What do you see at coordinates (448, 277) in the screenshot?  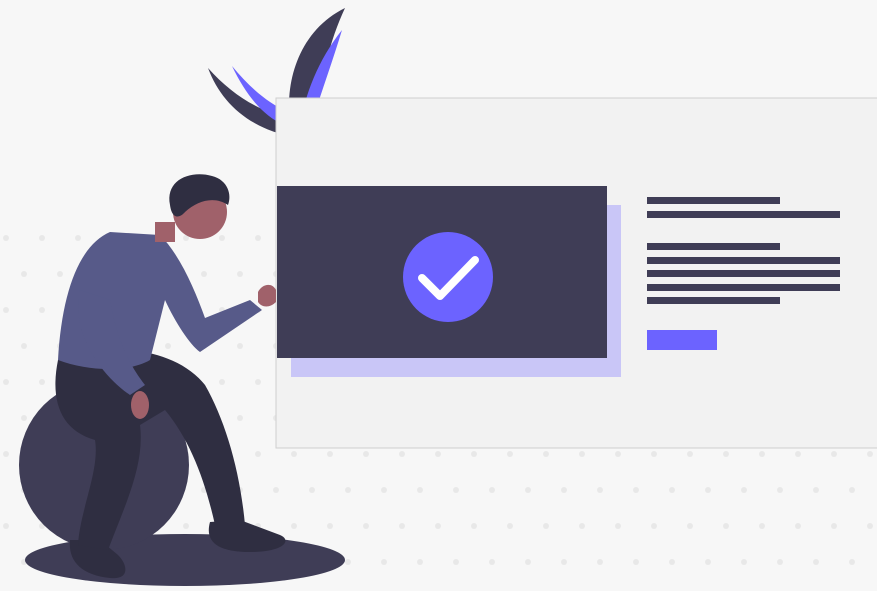 I see `check-circle-icon` at bounding box center [448, 277].